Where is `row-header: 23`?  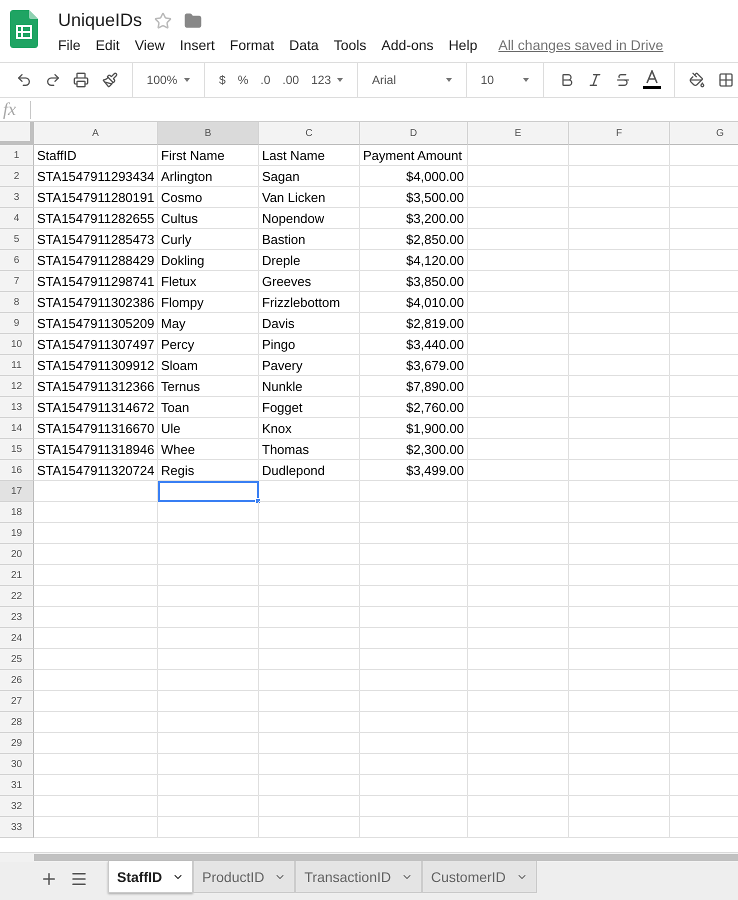
row-header: 23 is located at coordinates (17, 617).